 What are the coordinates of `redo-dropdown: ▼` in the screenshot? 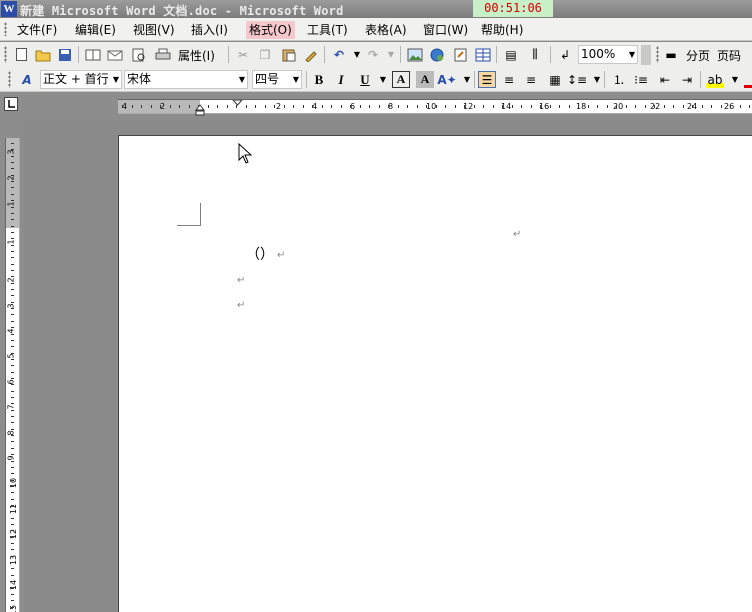 It's located at (391, 54).